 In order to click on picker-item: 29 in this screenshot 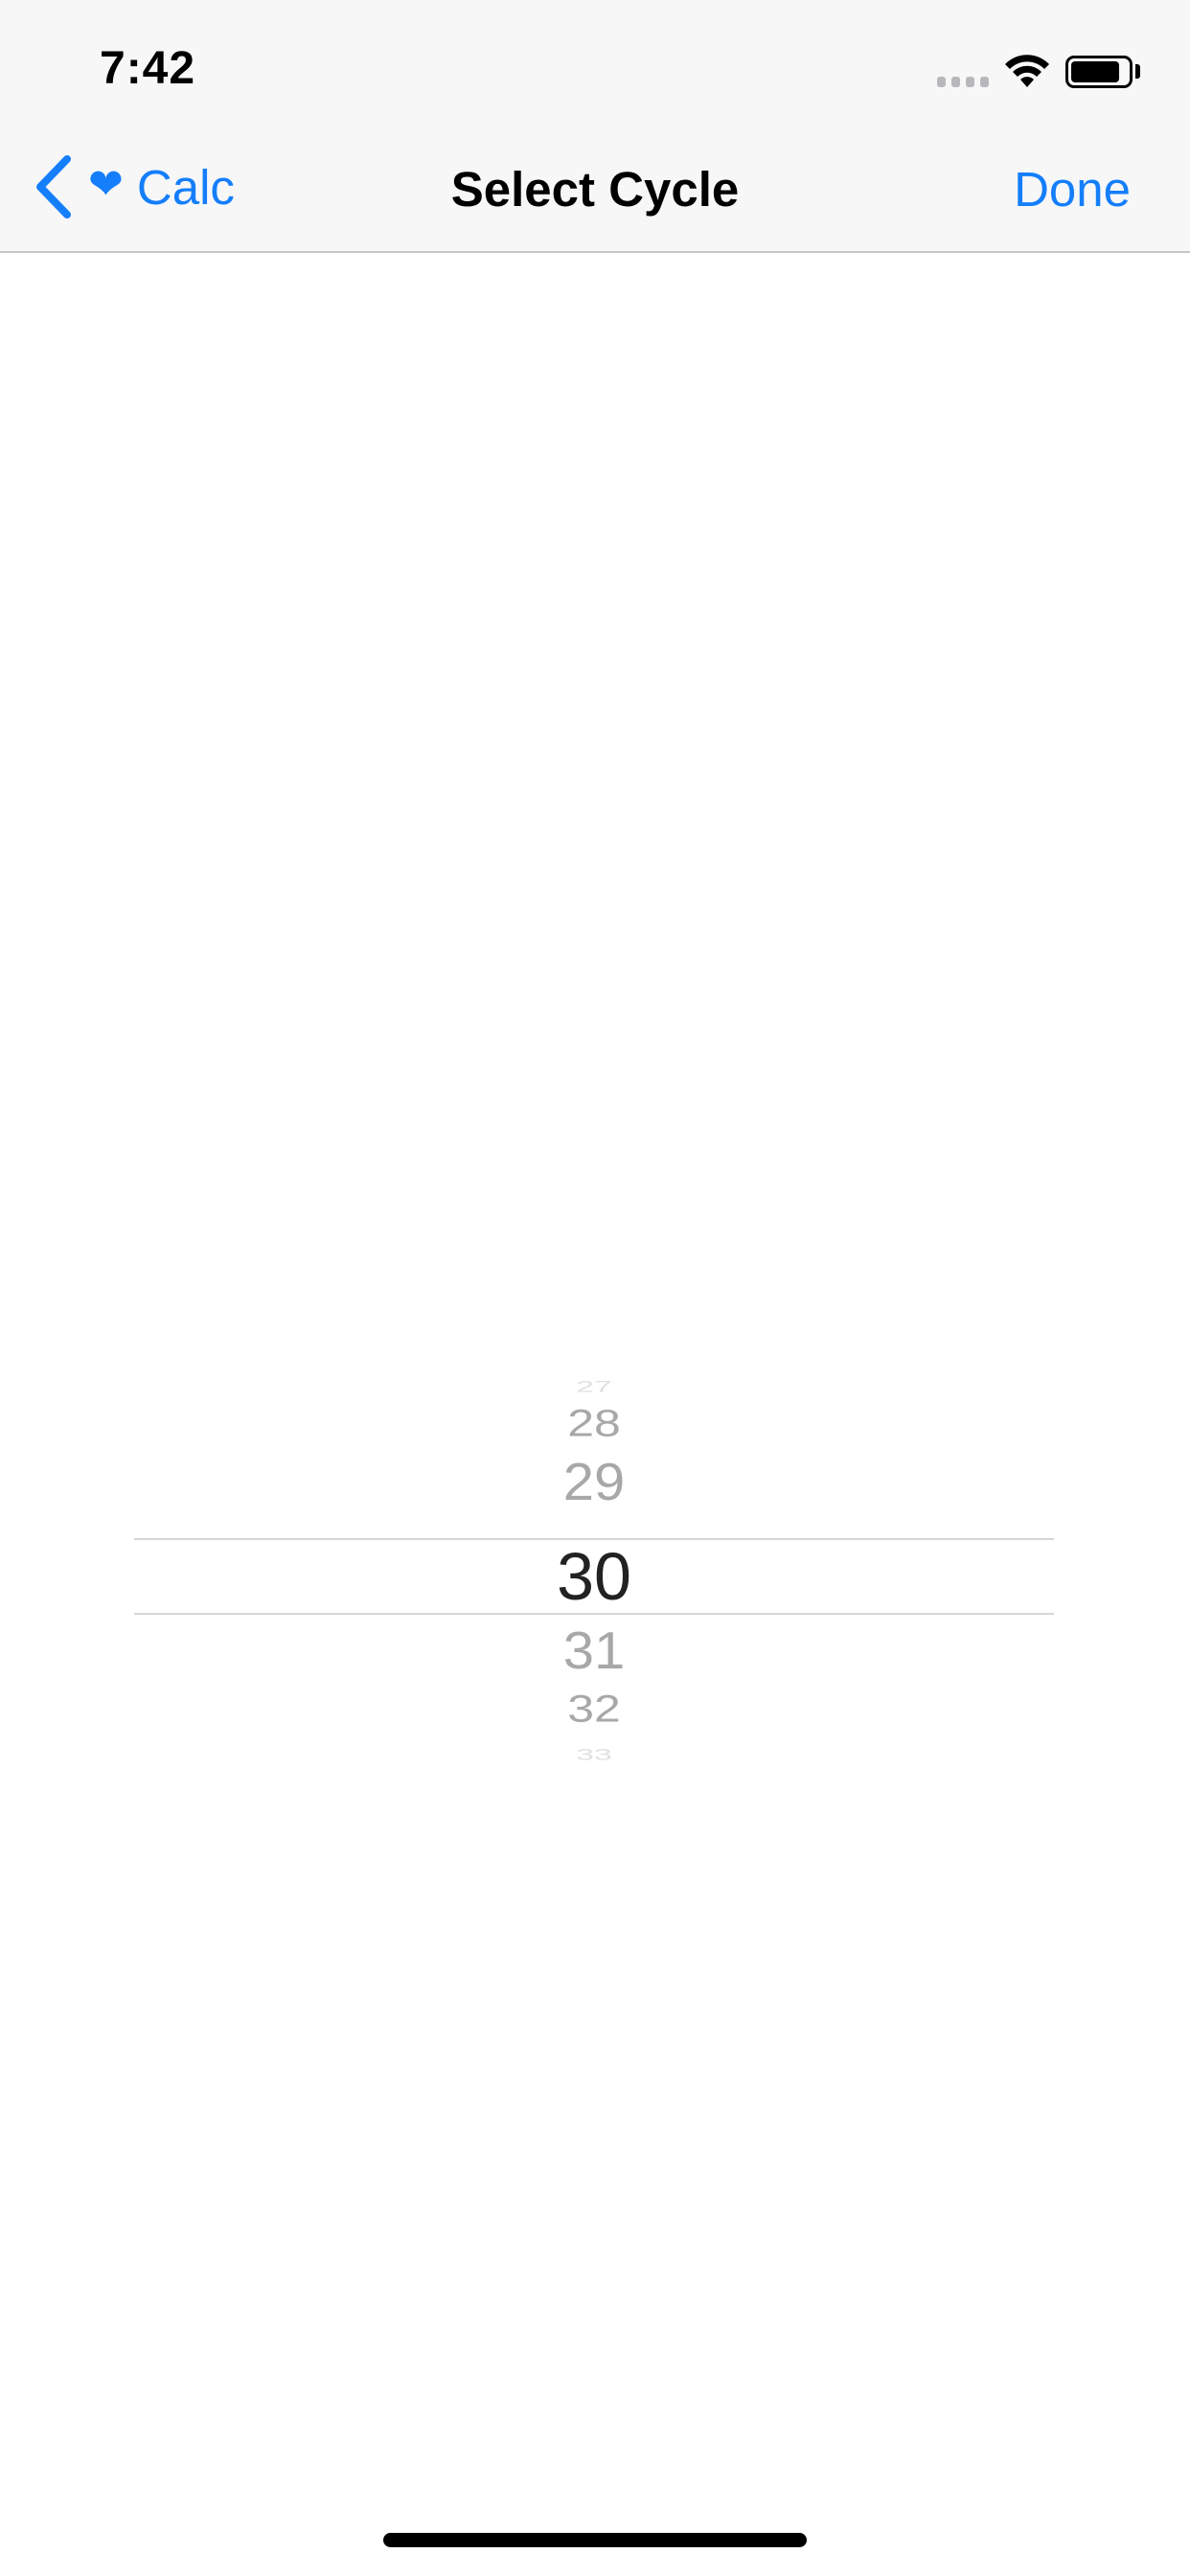, I will do `click(594, 1482)`.